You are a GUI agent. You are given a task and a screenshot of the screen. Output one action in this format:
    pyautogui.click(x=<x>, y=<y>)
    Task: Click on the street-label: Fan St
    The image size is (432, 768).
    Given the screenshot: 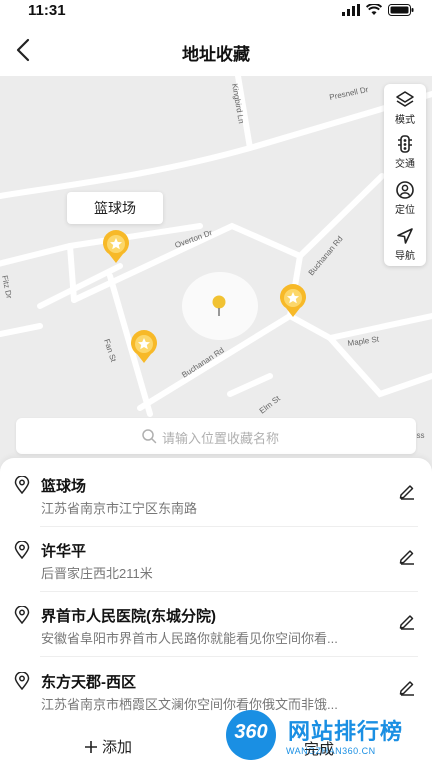 What is the action you would take?
    pyautogui.click(x=110, y=351)
    